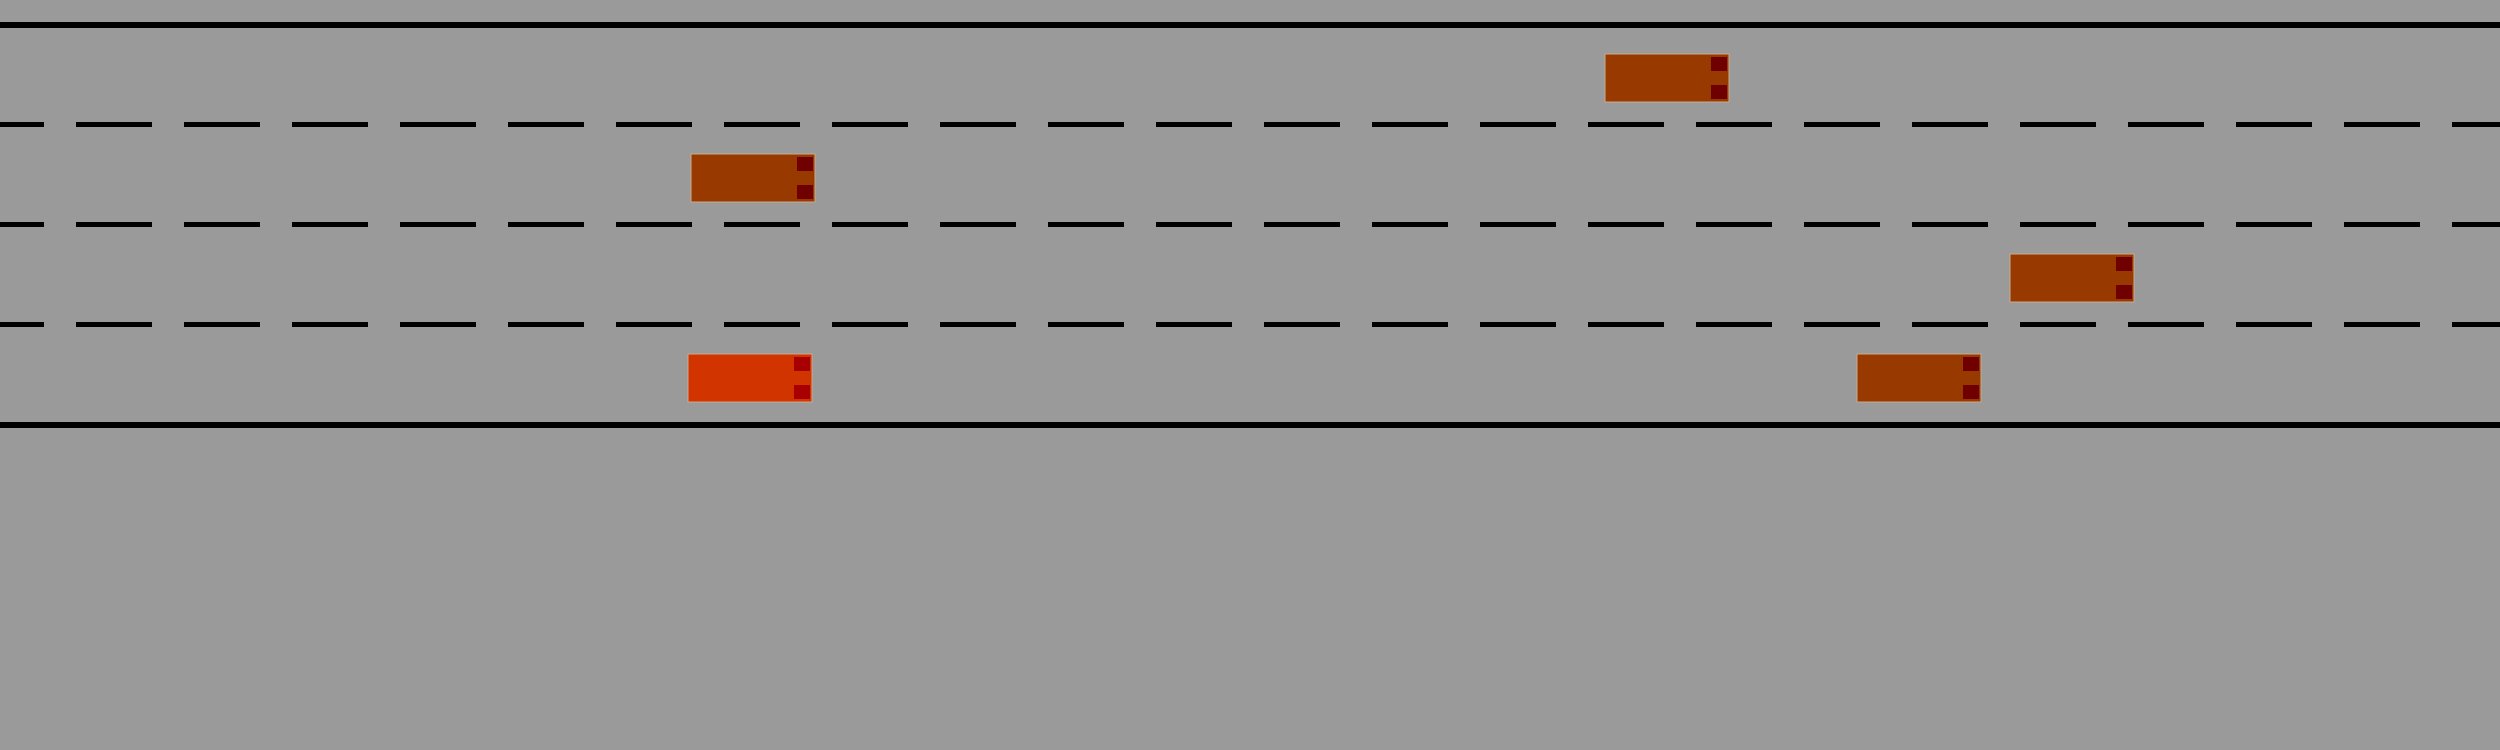 This screenshot has width=2500, height=750. Describe the element at coordinates (2124, 292) in the screenshot. I see `vehicle-3-headlight-right` at that location.